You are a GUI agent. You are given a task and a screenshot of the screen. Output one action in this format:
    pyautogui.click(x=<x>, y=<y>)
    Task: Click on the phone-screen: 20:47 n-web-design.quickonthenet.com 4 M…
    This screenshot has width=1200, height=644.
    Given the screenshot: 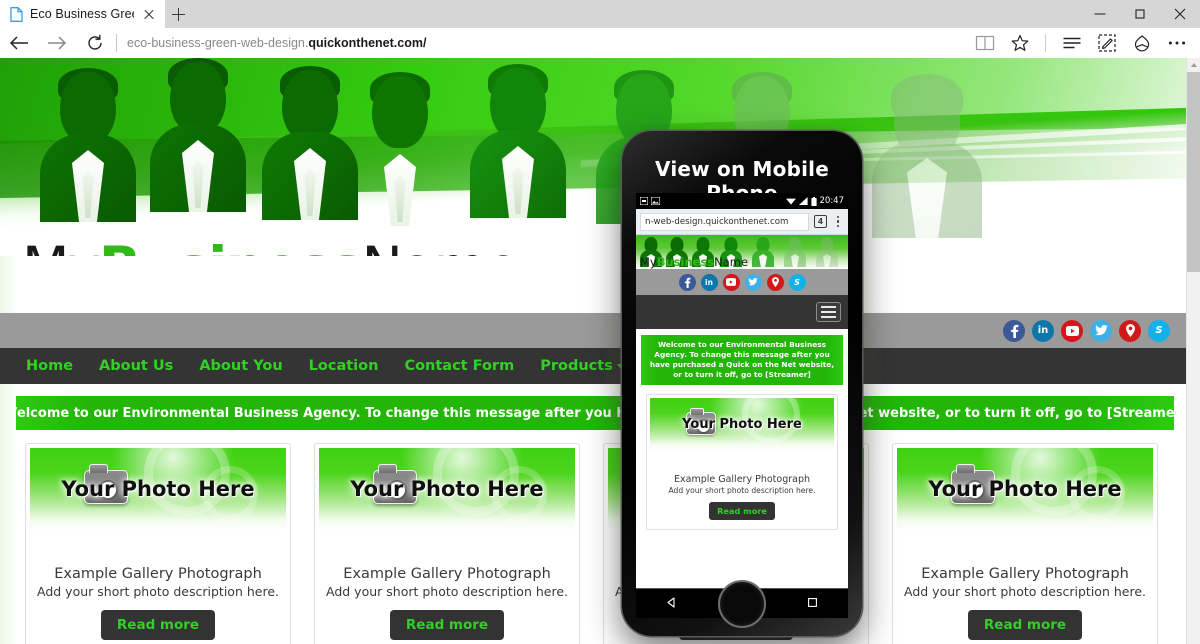 What is the action you would take?
    pyautogui.click(x=742, y=405)
    